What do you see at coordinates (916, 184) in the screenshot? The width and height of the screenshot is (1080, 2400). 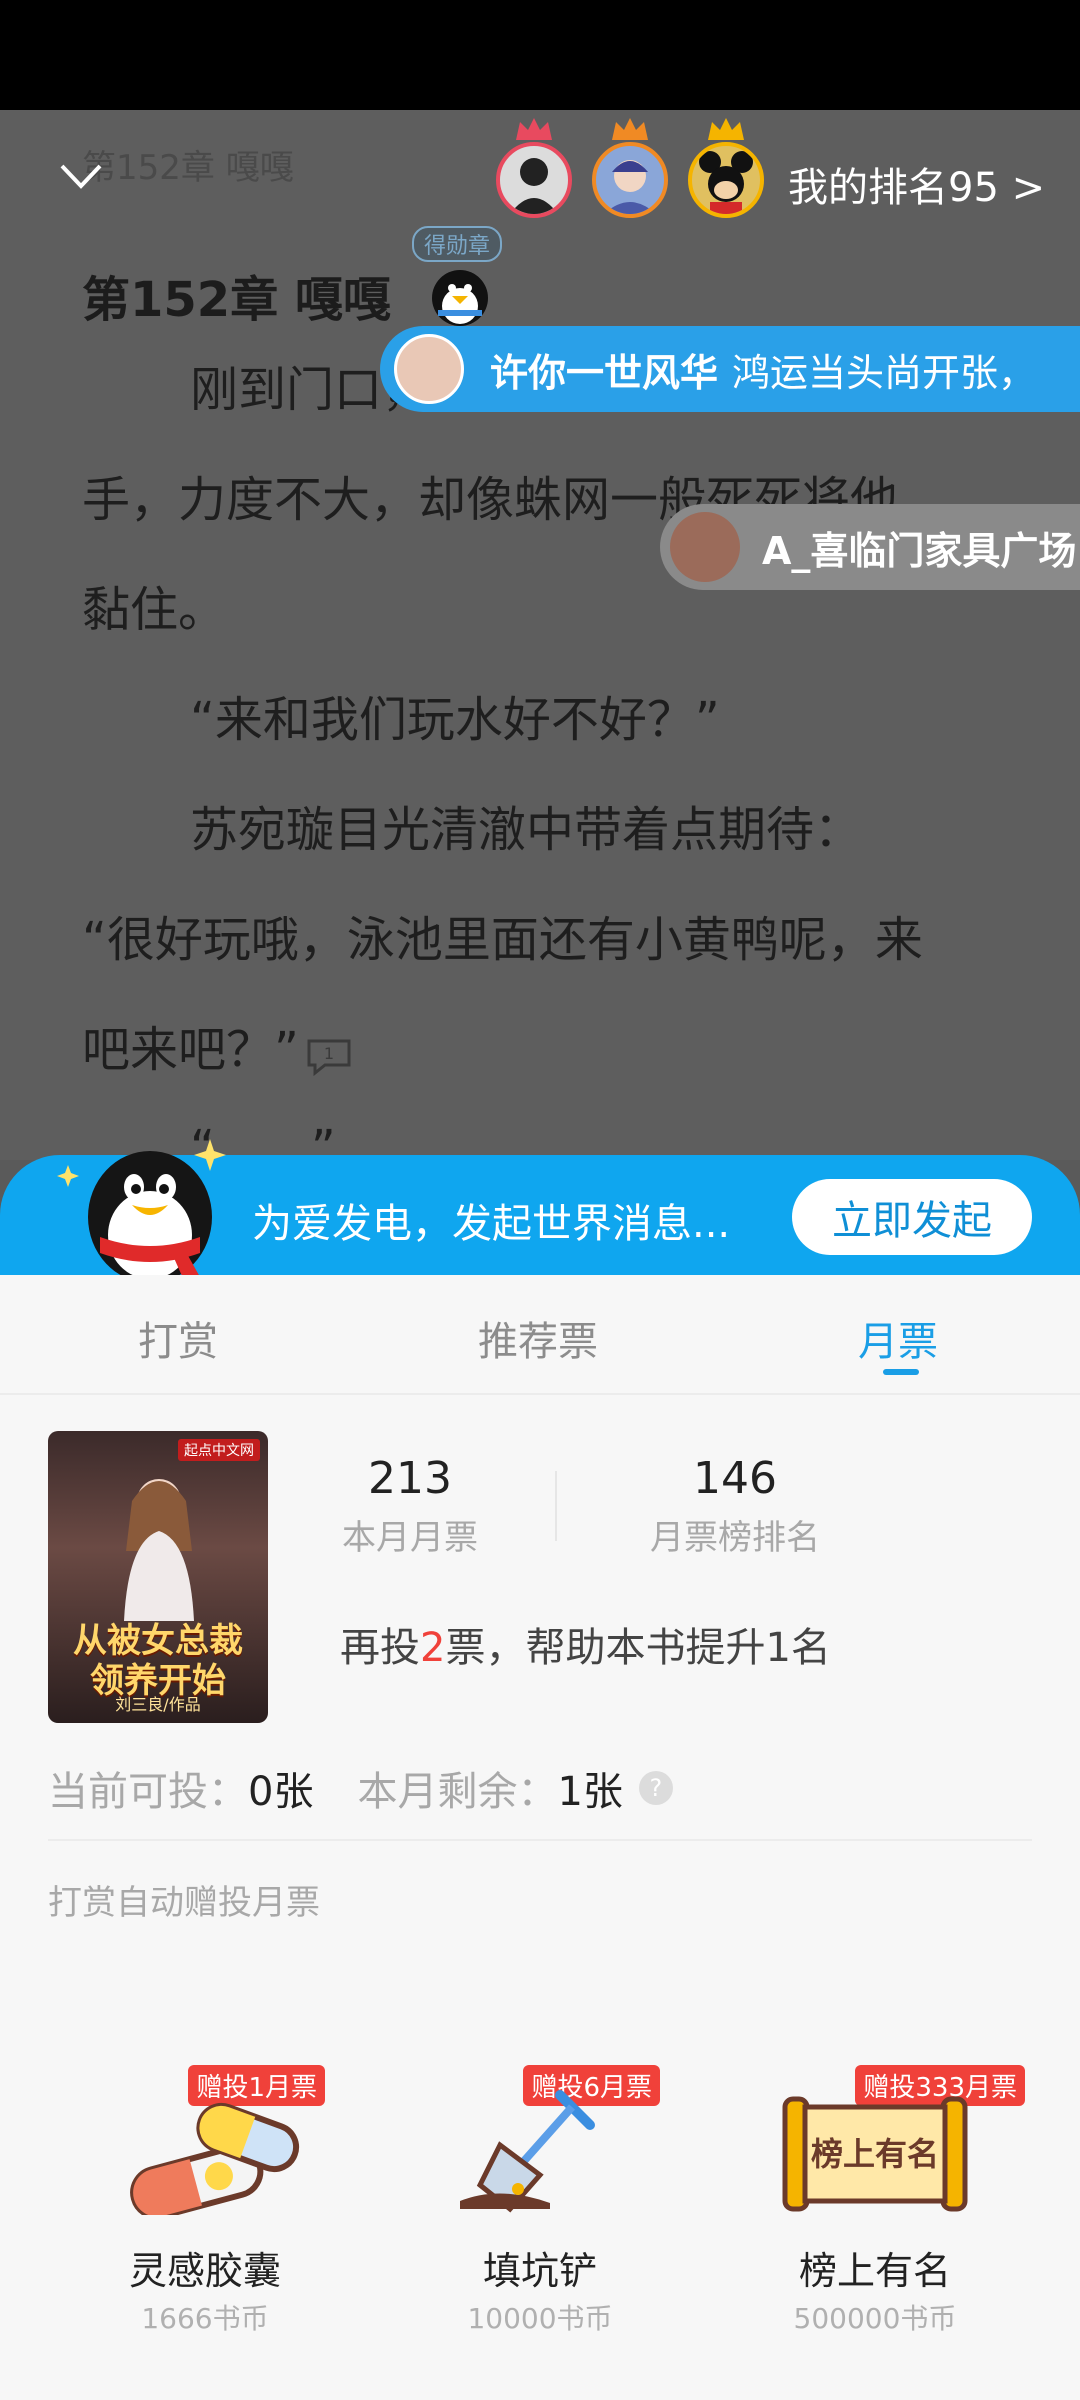 I see `my-rank-link: 我的排名95 >` at bounding box center [916, 184].